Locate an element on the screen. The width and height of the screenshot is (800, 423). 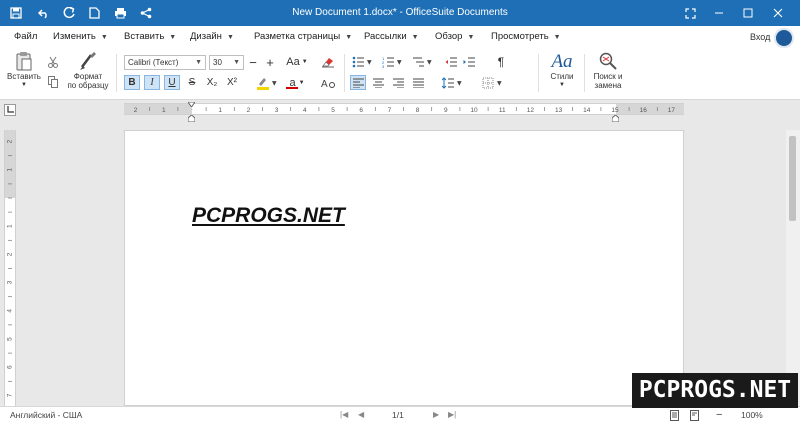
subscript-button: X₂ is located at coordinates (212, 82).